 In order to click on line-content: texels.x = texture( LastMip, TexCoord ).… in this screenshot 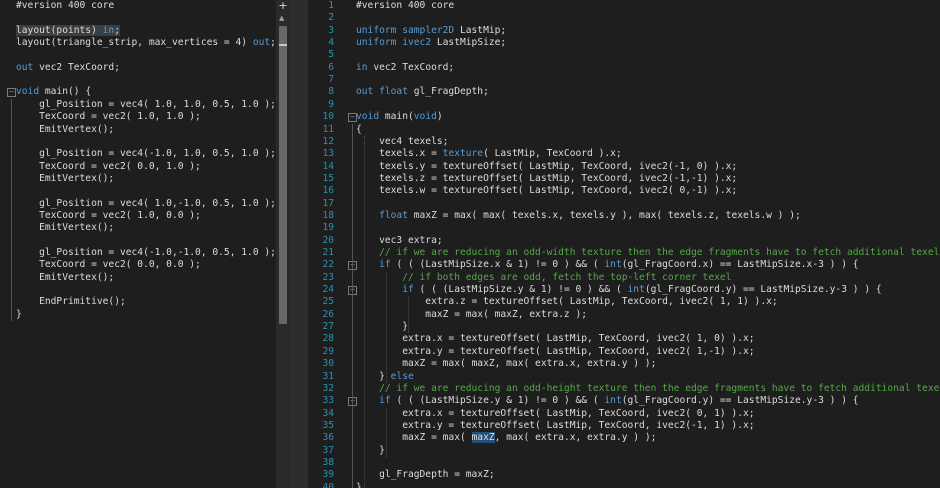, I will do `click(489, 154)`.